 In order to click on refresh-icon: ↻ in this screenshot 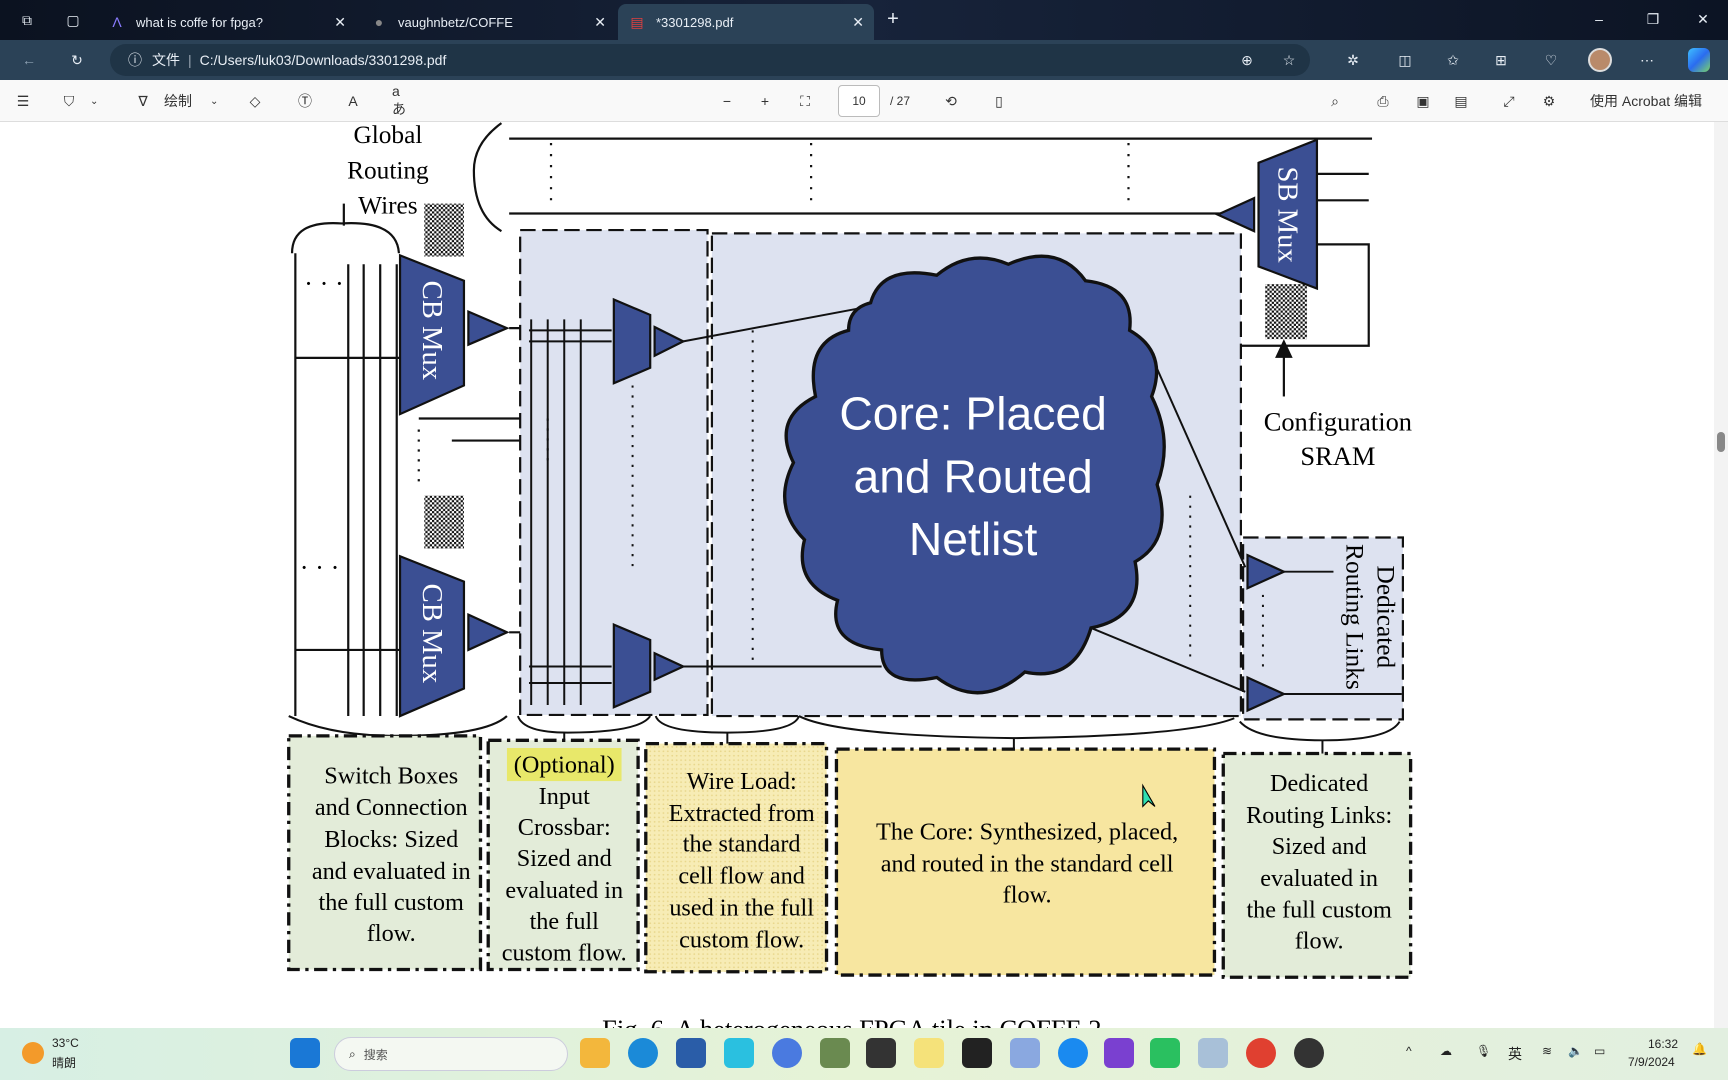, I will do `click(77, 60)`.